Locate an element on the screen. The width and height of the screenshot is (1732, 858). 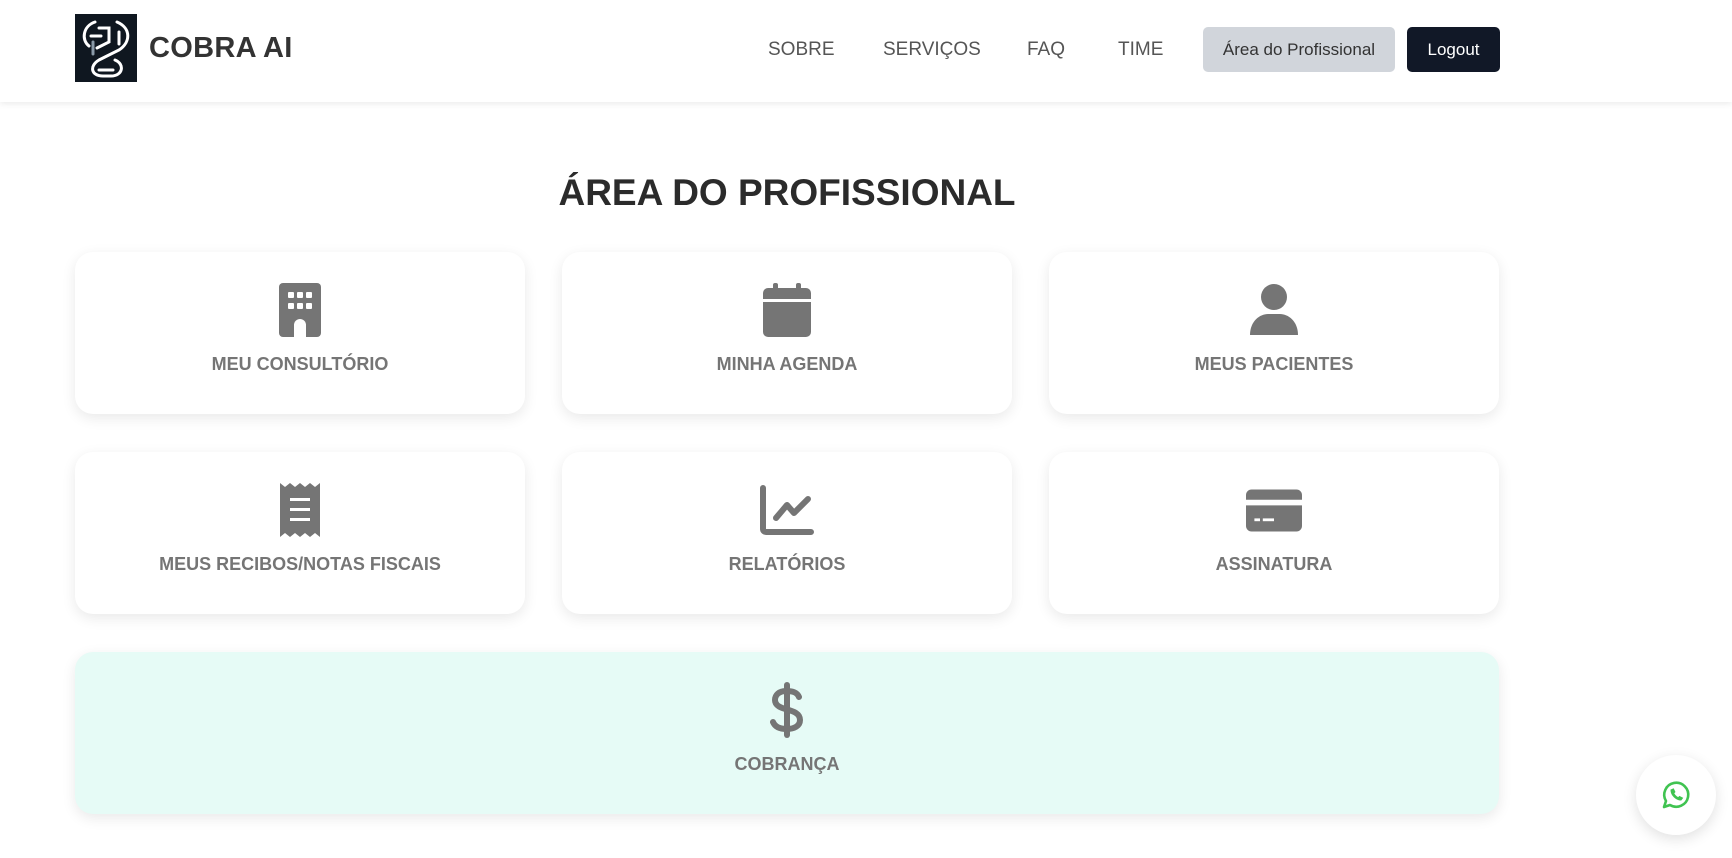
nav-servicos: SERVIÇOS is located at coordinates (932, 50).